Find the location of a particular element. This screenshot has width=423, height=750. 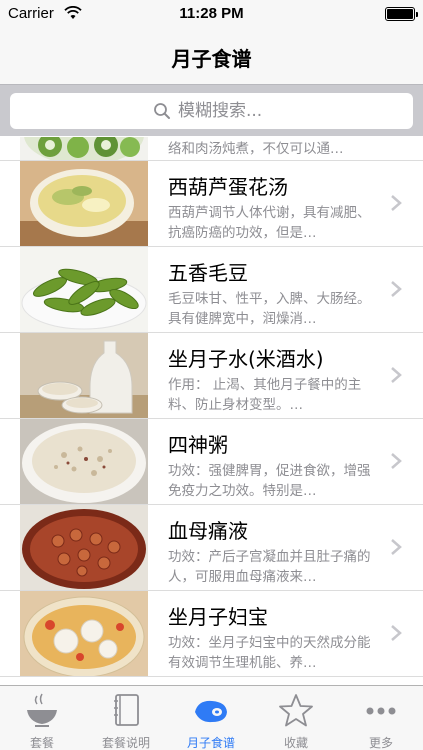

page-title: 月子食谱 is located at coordinates (211, 59).